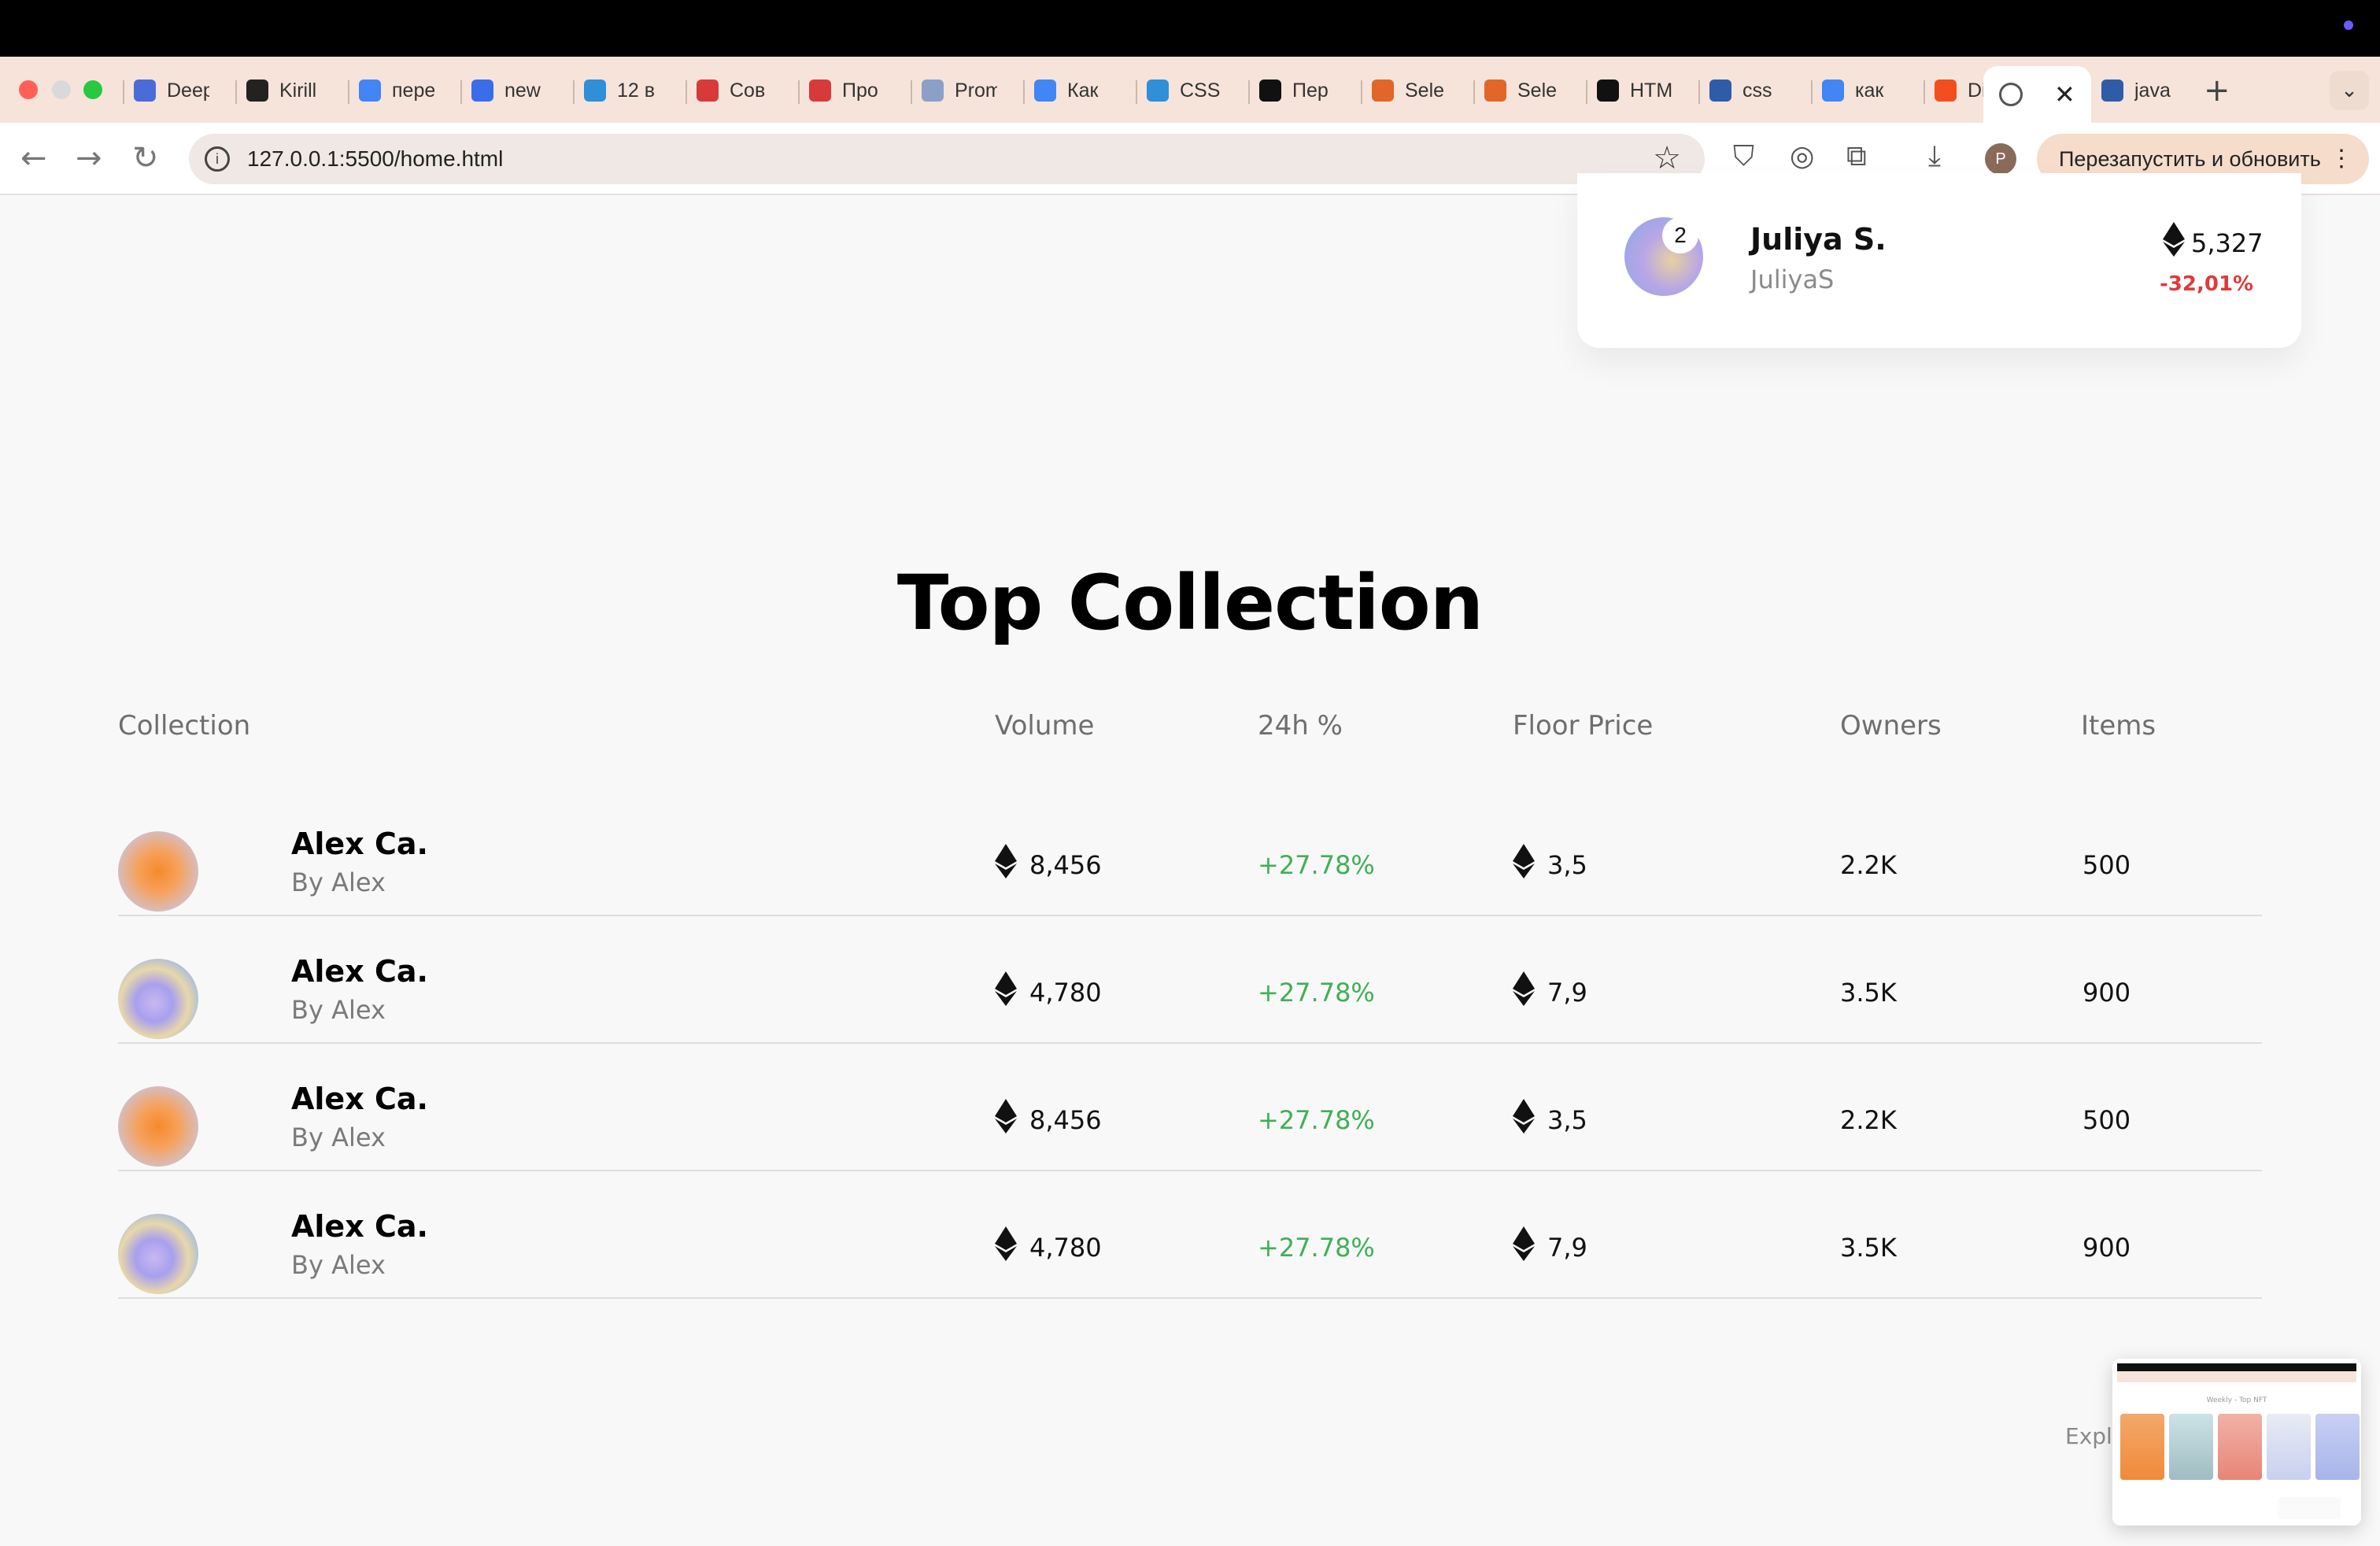 The height and width of the screenshot is (1546, 2380). Describe the element at coordinates (1891, 726) in the screenshot. I see `col-header-owners: Owners` at that location.